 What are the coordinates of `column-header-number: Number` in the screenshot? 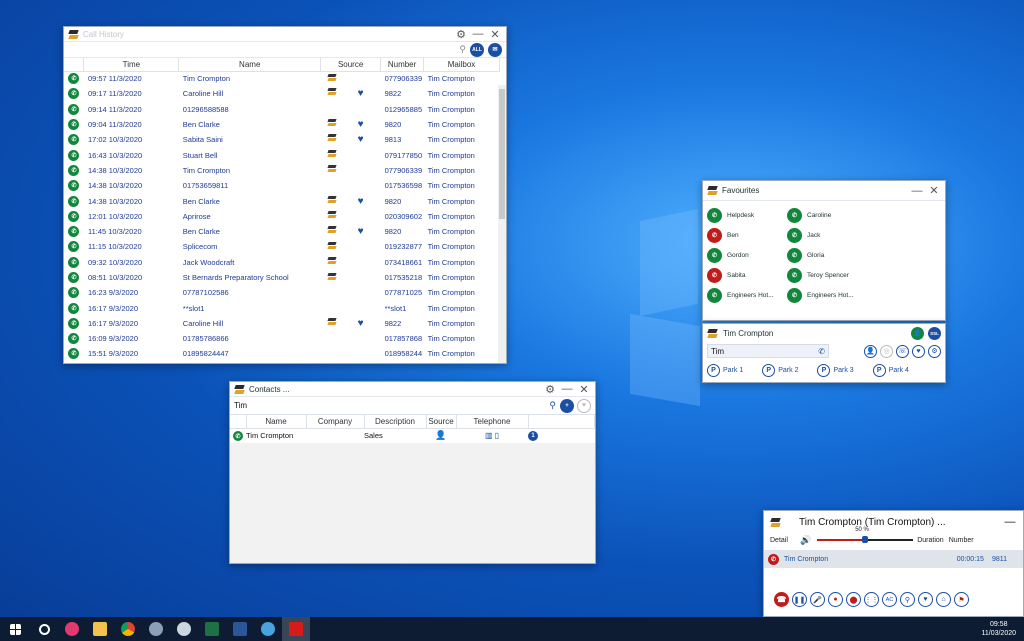 It's located at (402, 65).